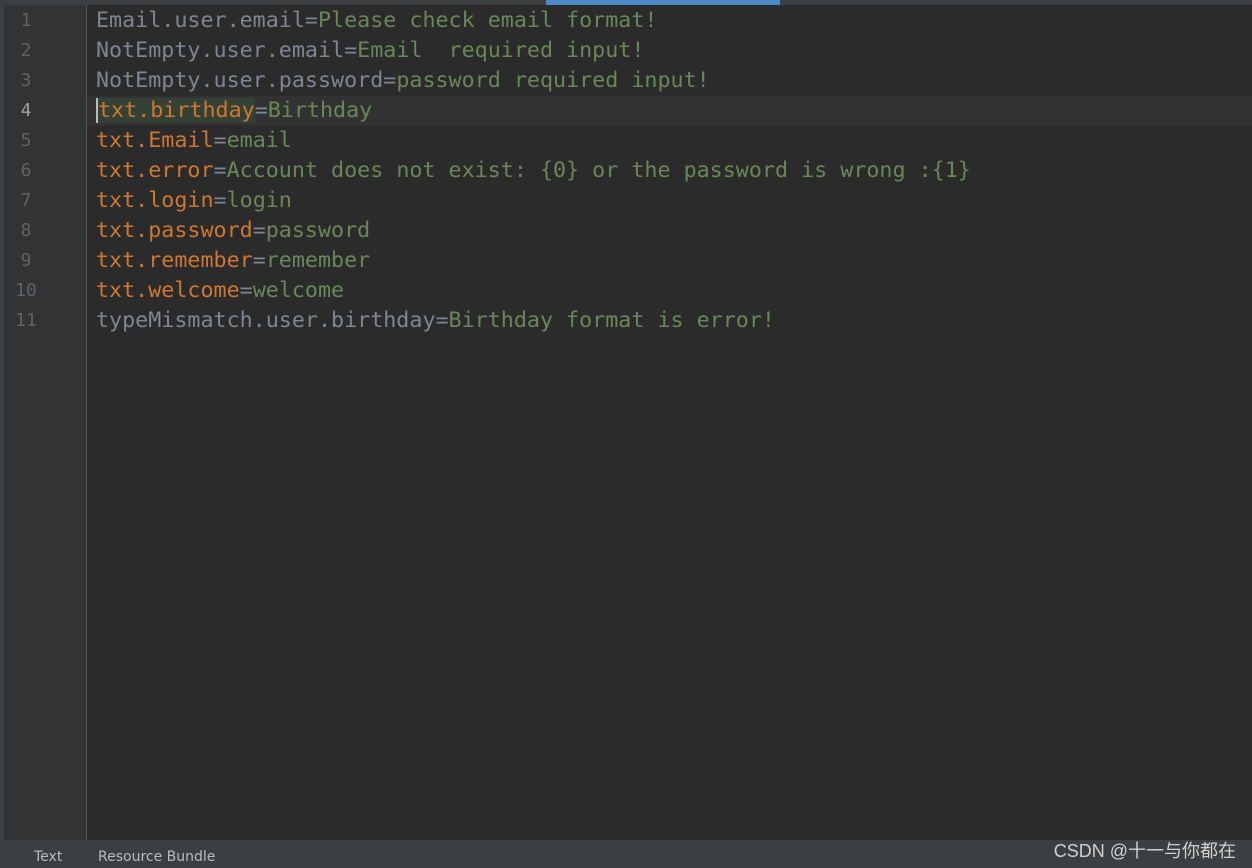  What do you see at coordinates (320, 110) in the screenshot?
I see `property-value: Birthday` at bounding box center [320, 110].